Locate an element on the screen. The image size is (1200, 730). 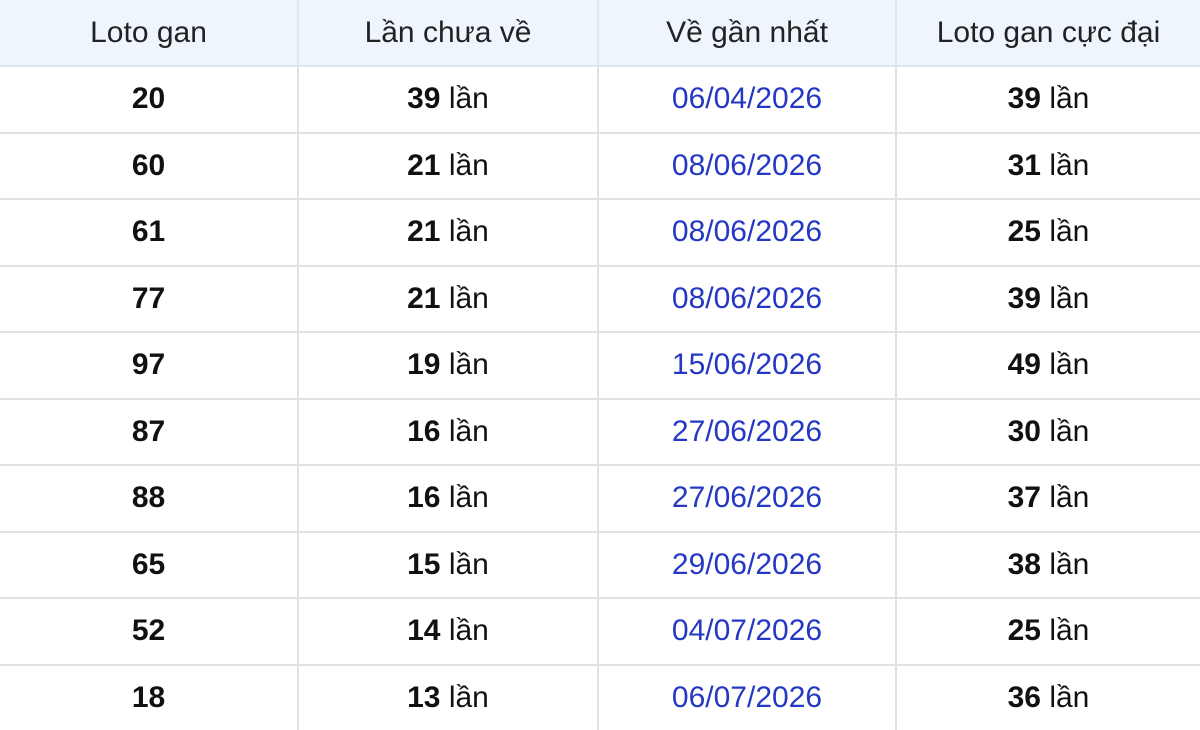
table-row: 52 14 lần 04/07/2026 25 lần is located at coordinates (600, 631).